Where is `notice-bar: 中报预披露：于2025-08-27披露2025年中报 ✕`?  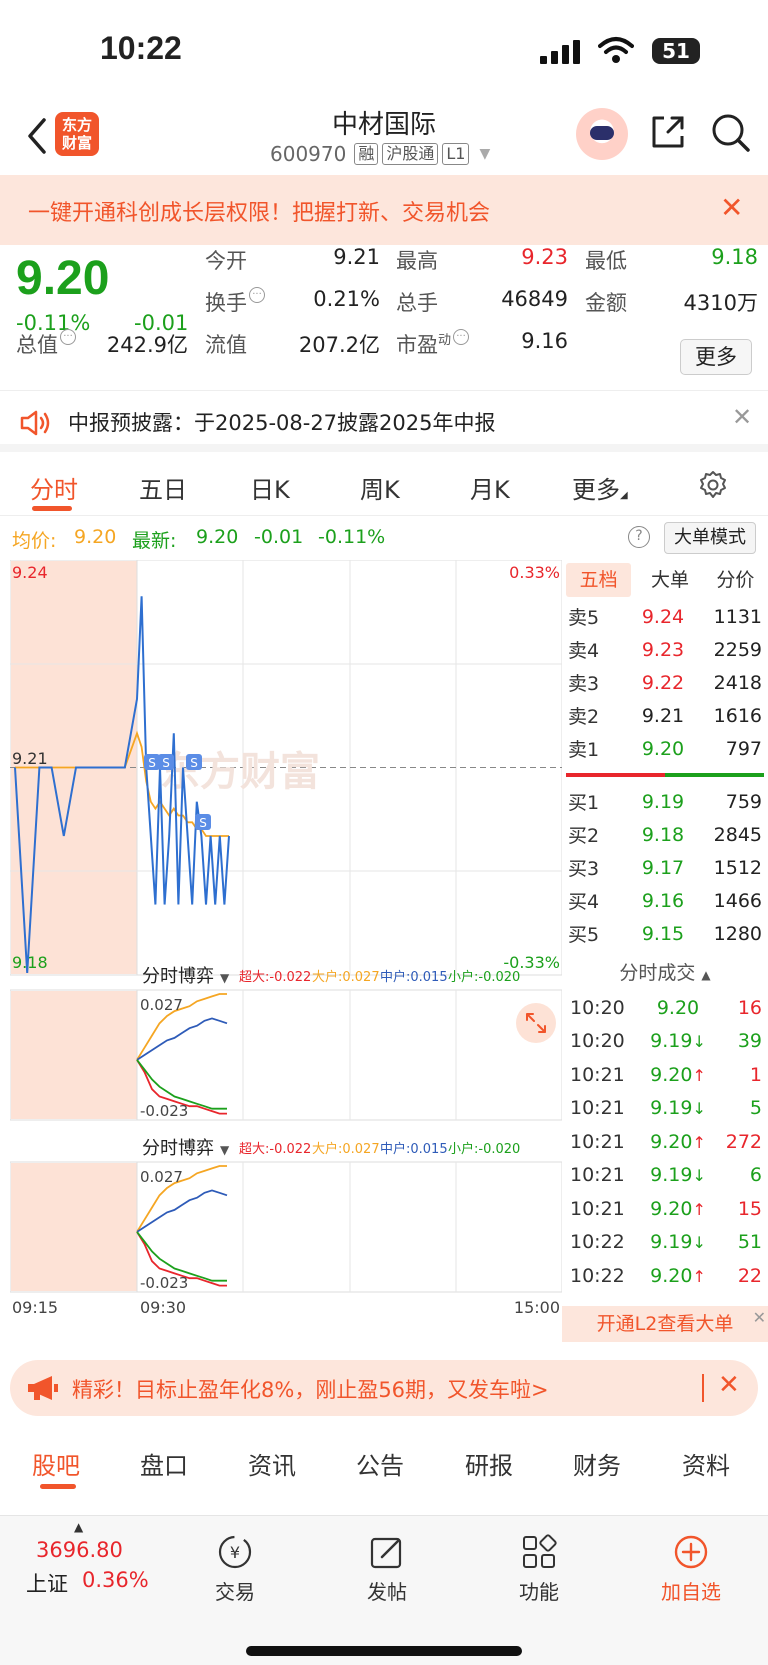 notice-bar: 中报预披露：于2025-08-27披露2025年中报 ✕ is located at coordinates (384, 421).